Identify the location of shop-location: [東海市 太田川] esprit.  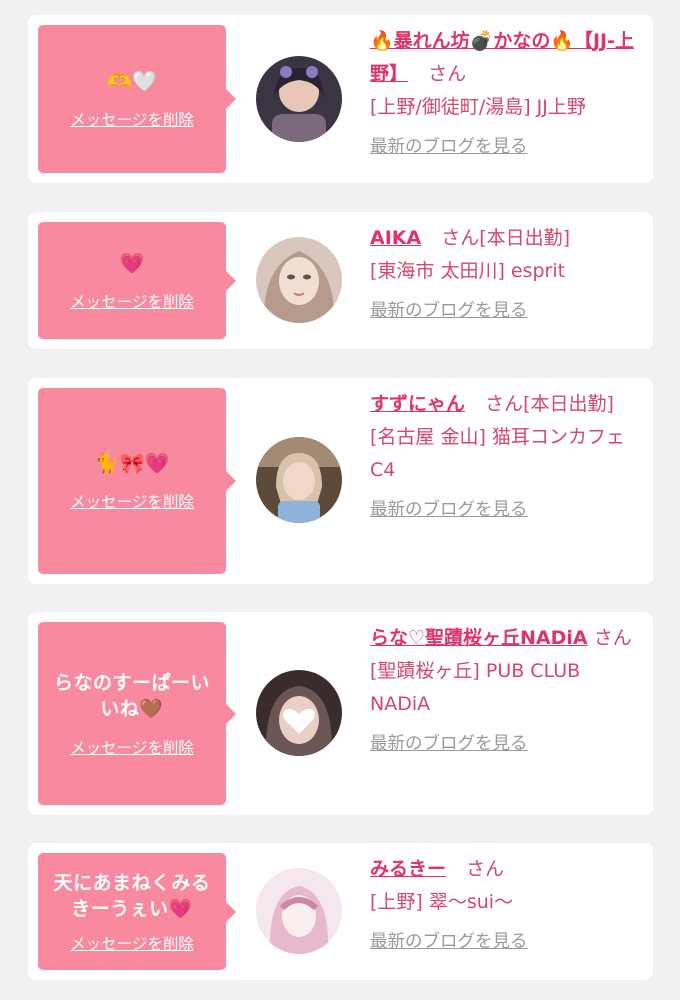
(468, 271).